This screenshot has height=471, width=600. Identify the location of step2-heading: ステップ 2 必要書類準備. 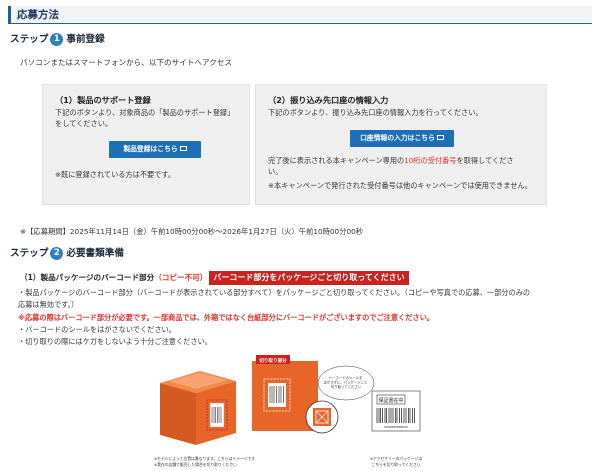
(67, 254).